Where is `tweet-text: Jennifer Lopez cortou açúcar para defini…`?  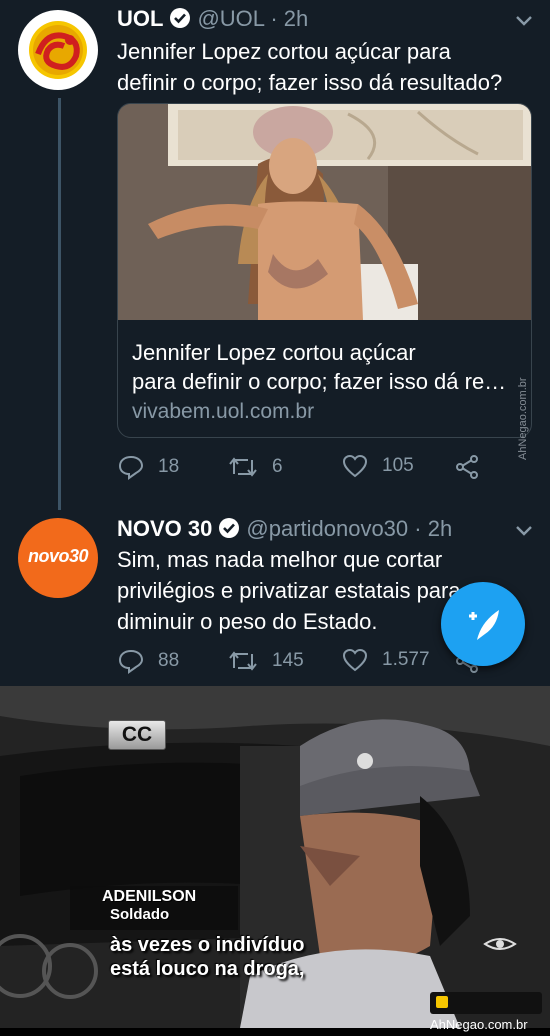
tweet-text: Jennifer Lopez cortou açúcar para defini… is located at coordinates (327, 67).